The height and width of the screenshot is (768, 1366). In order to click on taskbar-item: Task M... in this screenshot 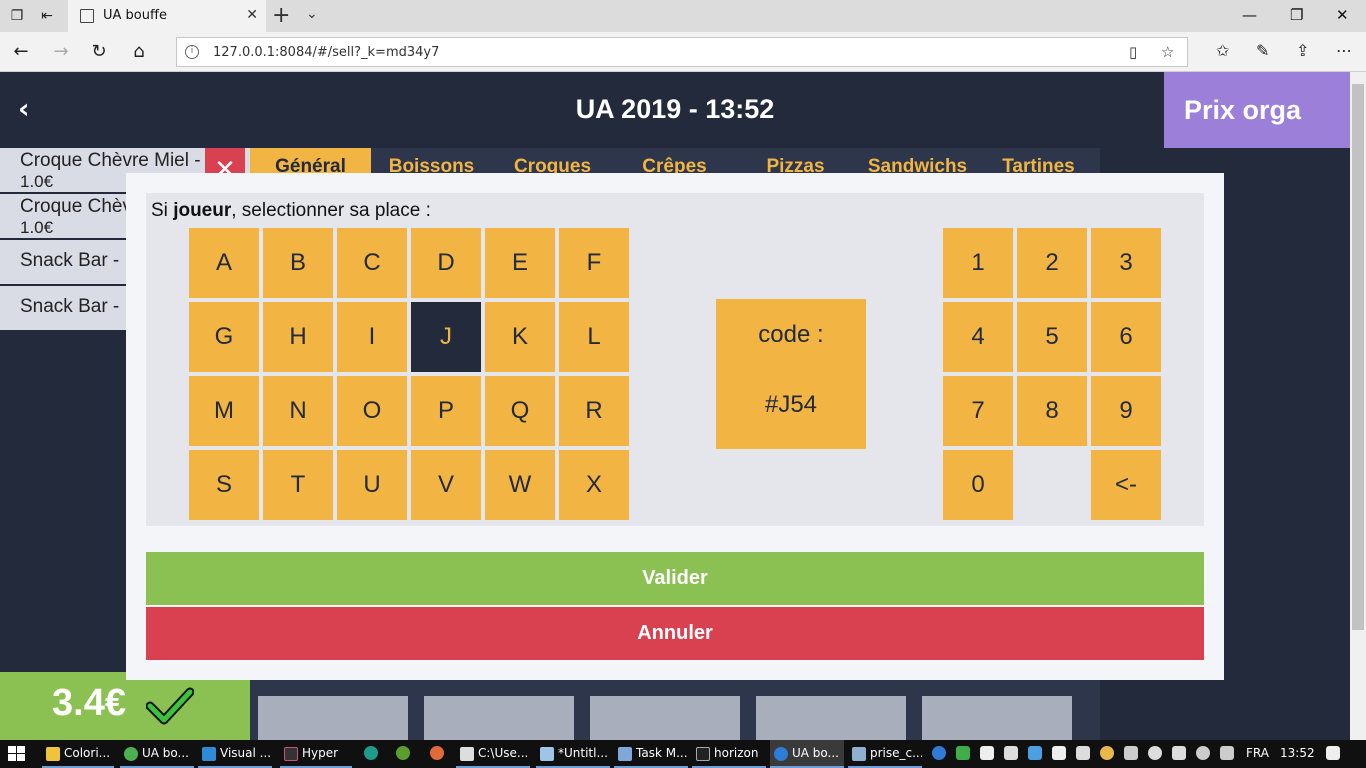, I will do `click(651, 754)`.